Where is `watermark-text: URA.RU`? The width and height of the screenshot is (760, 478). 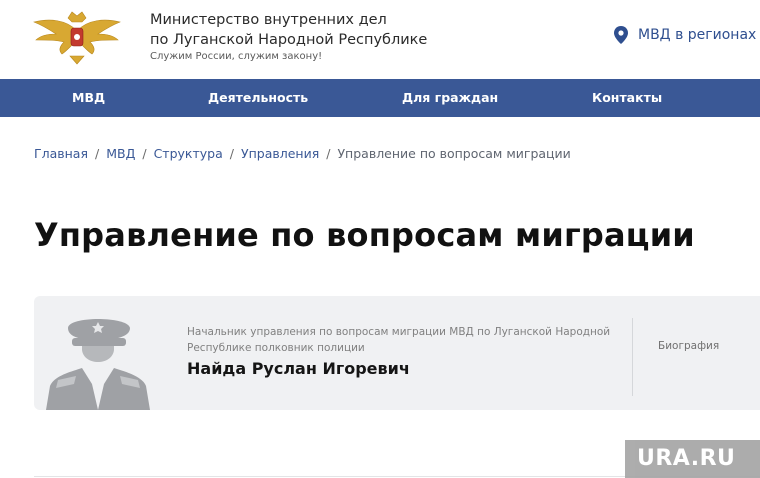
watermark-text: URA.RU is located at coordinates (686, 458).